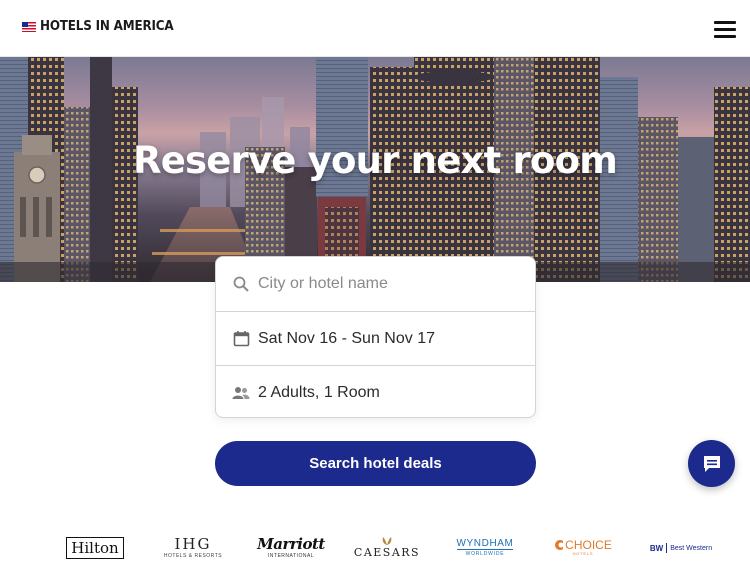 This screenshot has height=563, width=750. I want to click on calendar-icon, so click(241, 339).